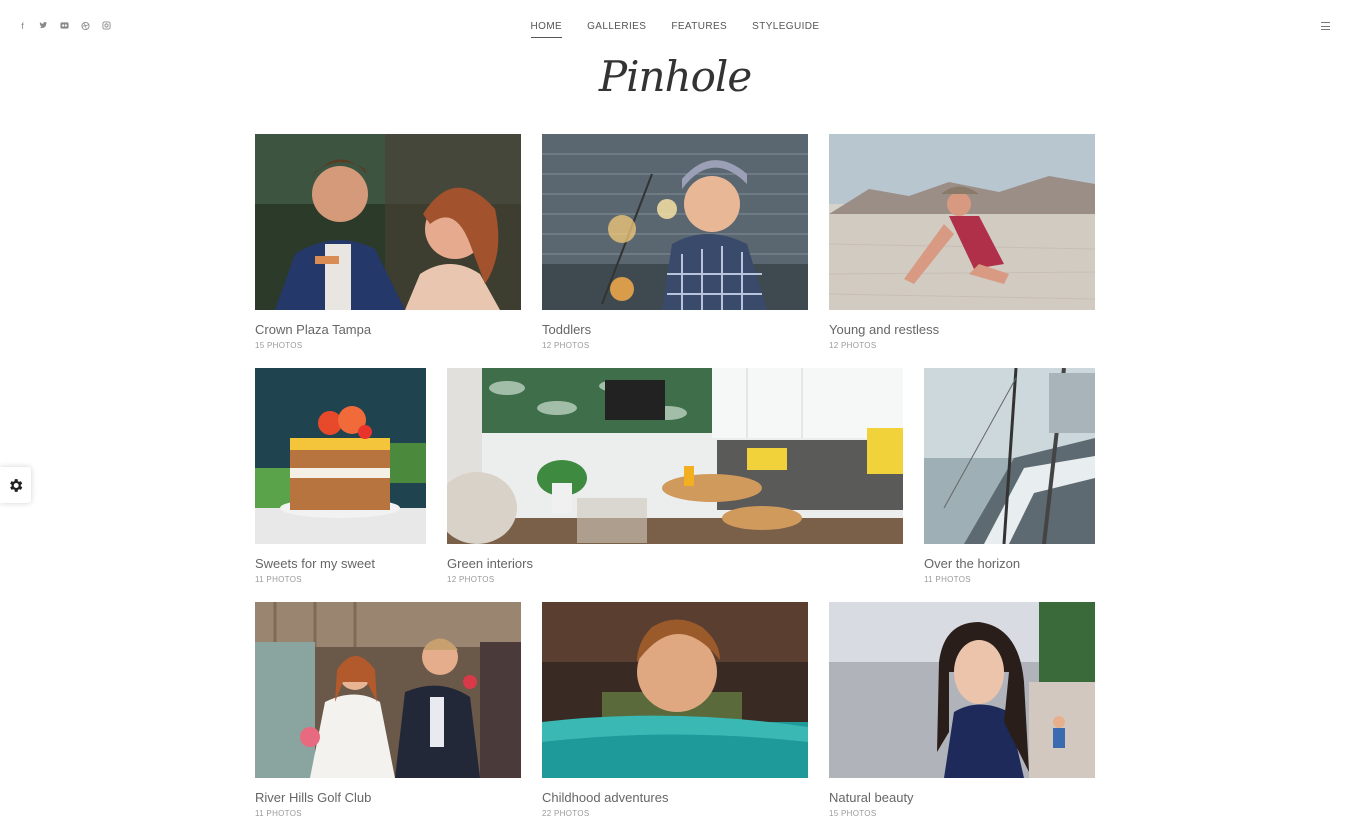  What do you see at coordinates (1325, 26) in the screenshot?
I see `hamburger-menu-icon` at bounding box center [1325, 26].